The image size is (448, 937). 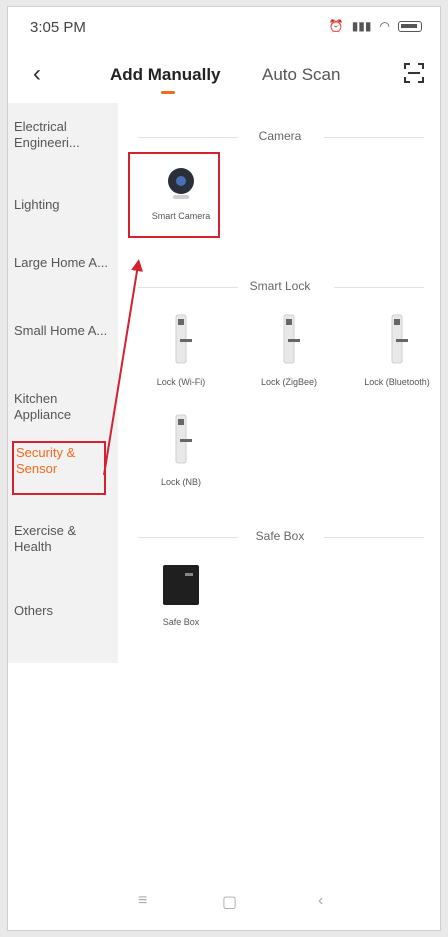 I want to click on annotation-arrow, so click(x=123, y=367).